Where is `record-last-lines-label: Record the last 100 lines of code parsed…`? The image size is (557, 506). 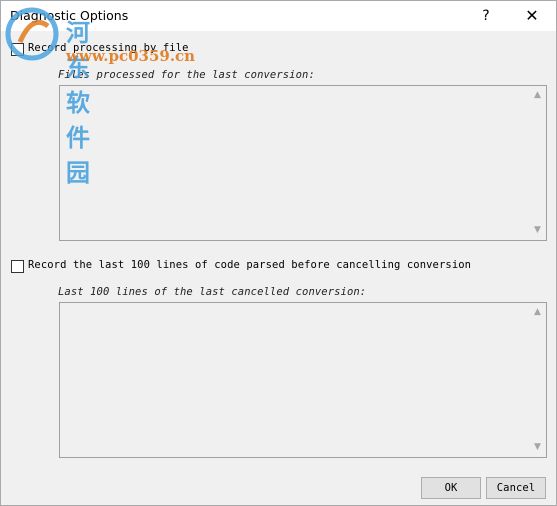 record-last-lines-label: Record the last 100 lines of code parsed… is located at coordinates (249, 265).